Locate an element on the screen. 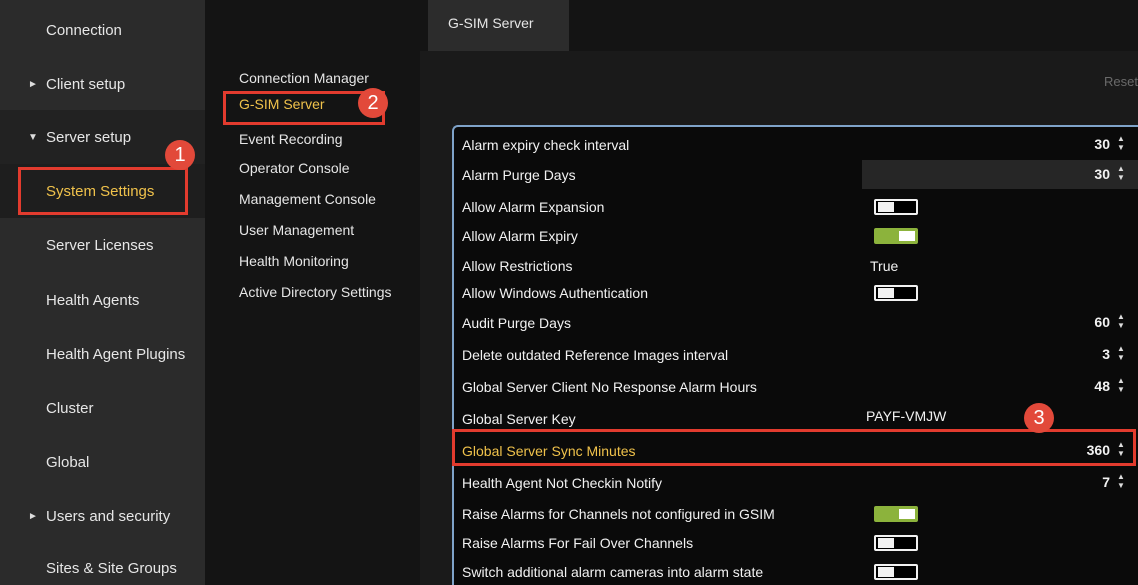 The height and width of the screenshot is (585, 1138). nav-item-server-licenses: Server Licenses is located at coordinates (102, 245).